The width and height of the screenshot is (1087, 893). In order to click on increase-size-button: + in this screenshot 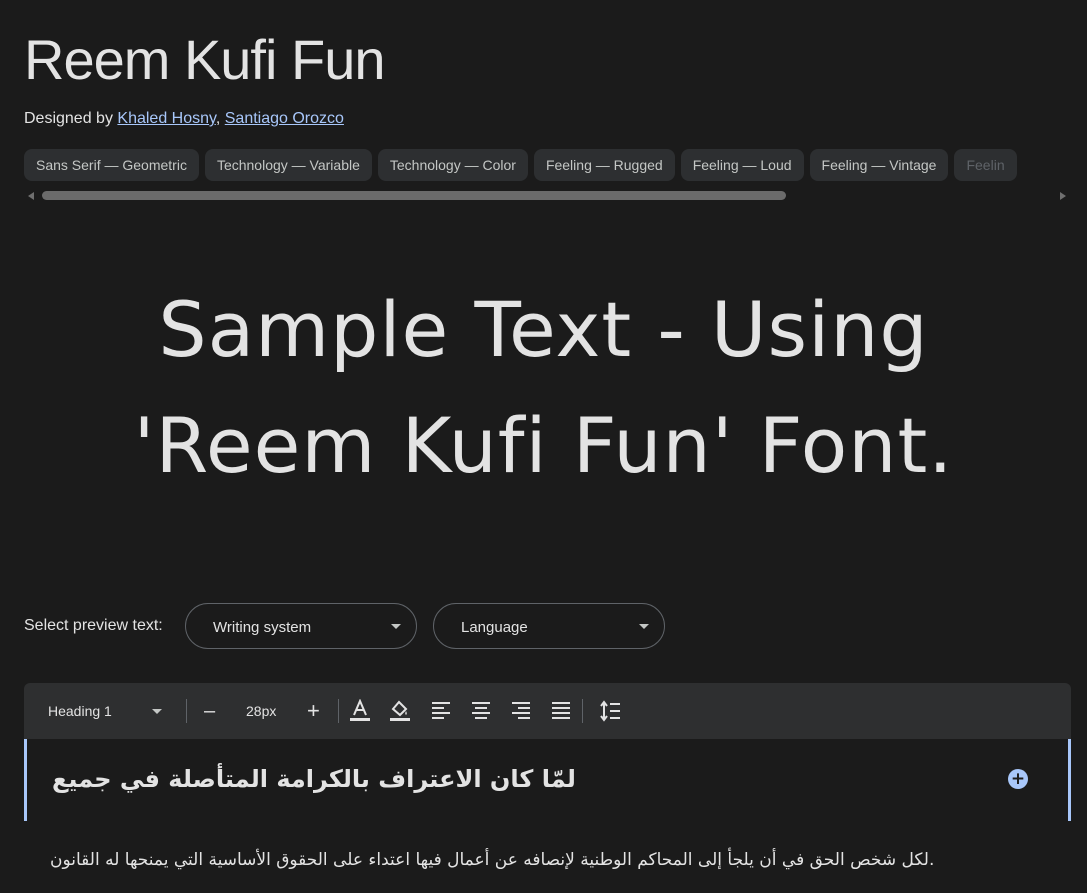, I will do `click(313, 711)`.